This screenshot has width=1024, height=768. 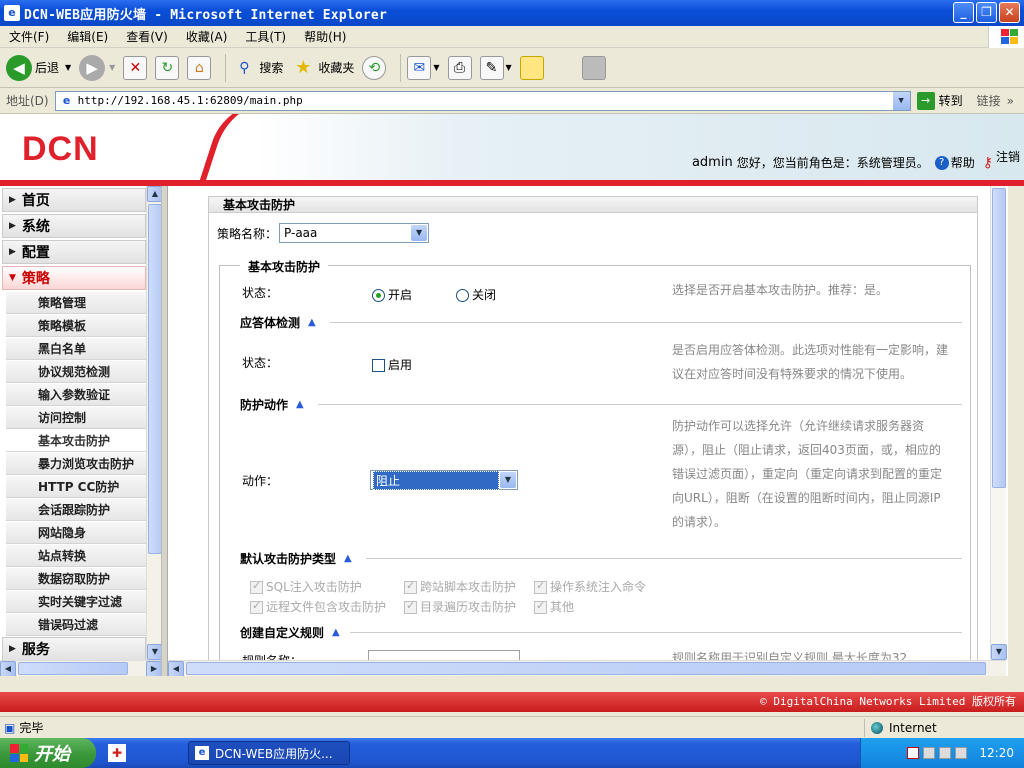 I want to click on print-icon: ⎙, so click(x=459, y=67).